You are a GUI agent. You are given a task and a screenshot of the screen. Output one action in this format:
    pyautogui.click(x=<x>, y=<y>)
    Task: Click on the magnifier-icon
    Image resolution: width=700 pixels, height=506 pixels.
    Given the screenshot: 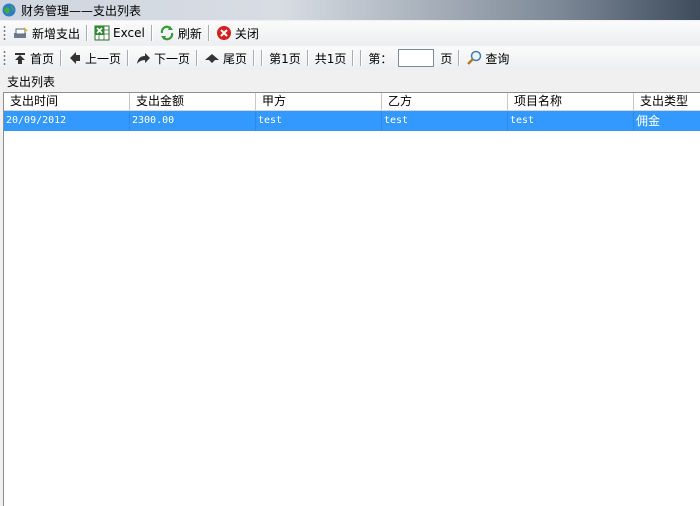 What is the action you would take?
    pyautogui.click(x=474, y=57)
    